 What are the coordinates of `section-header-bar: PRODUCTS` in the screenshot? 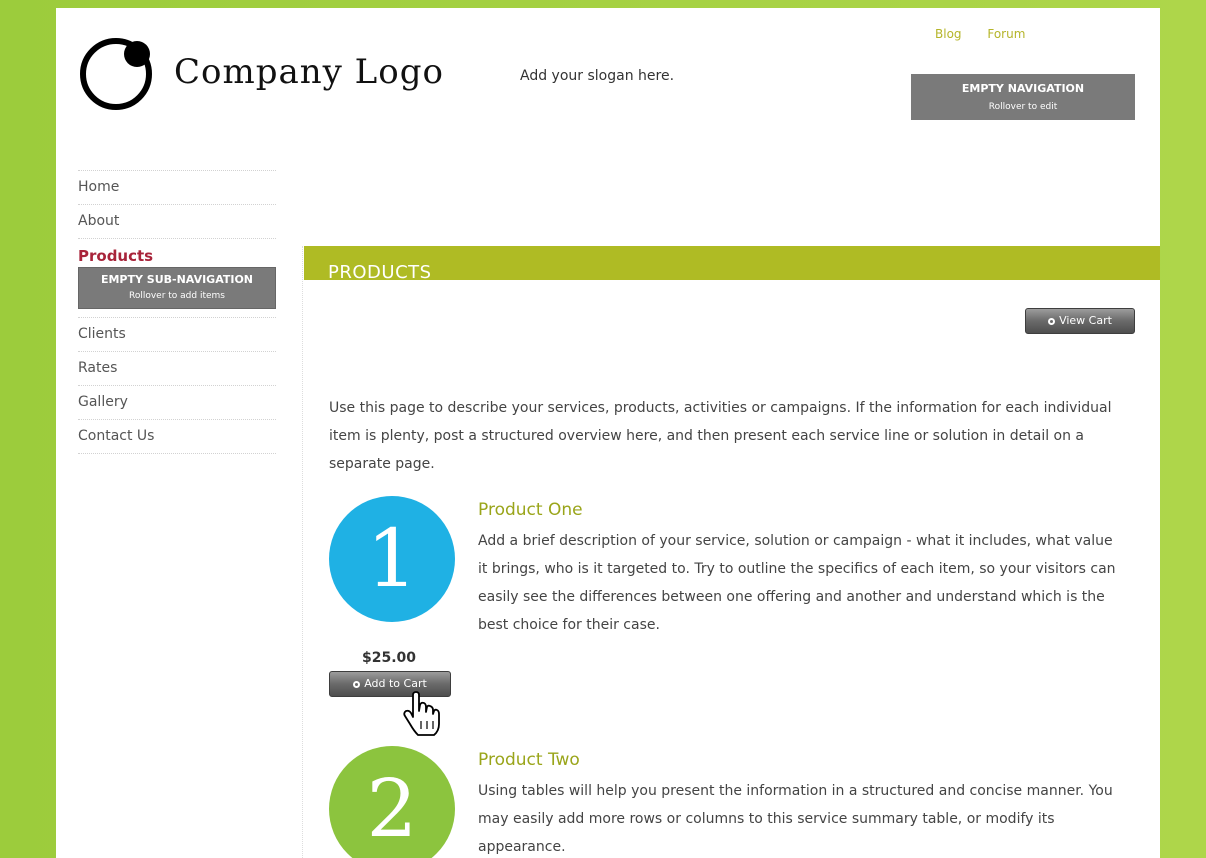 It's located at (732, 263).